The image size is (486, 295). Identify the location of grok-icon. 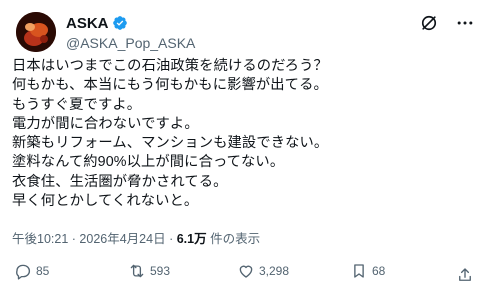
(429, 23).